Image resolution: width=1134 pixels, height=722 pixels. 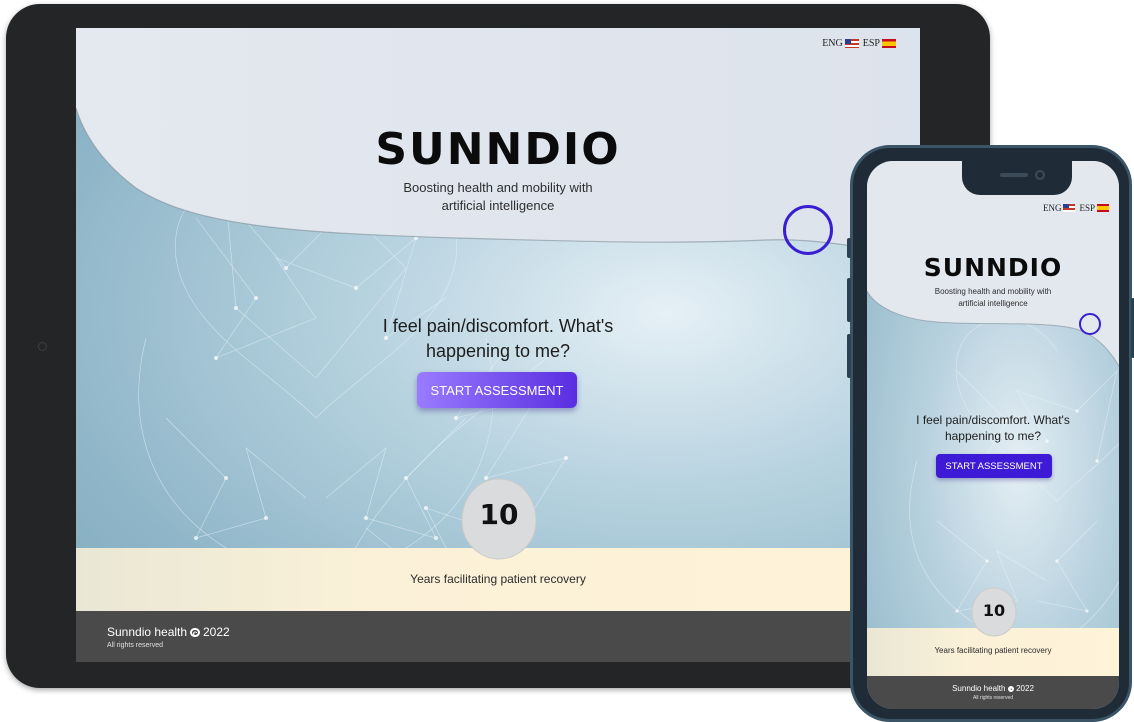 I want to click on phone-volume-up-button, so click(x=849, y=300).